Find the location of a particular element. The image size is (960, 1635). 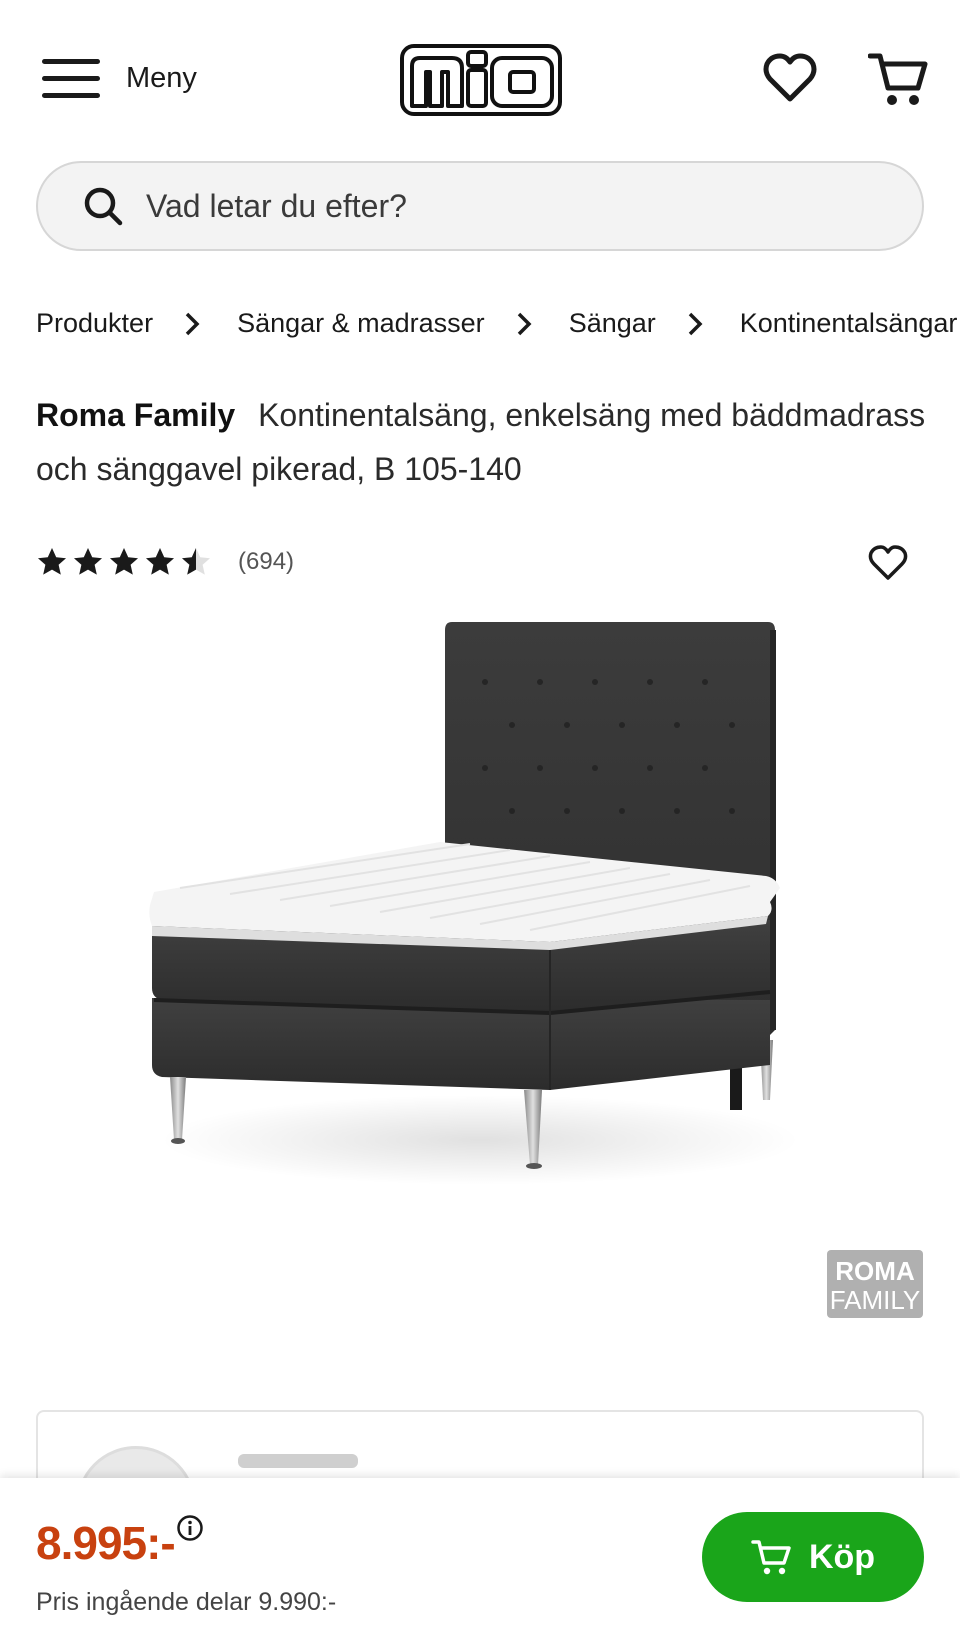

brand-badge-line1: ROMA is located at coordinates (875, 1271).